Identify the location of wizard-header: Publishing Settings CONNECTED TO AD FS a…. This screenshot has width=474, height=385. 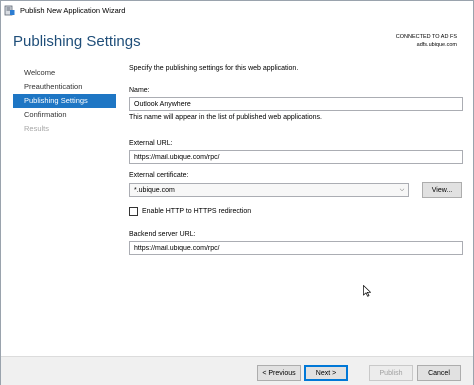
(237, 40).